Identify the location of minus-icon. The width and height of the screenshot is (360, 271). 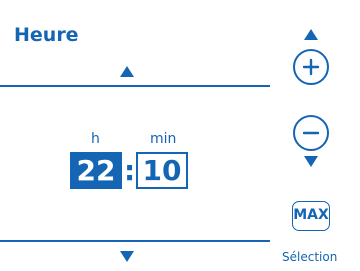
(311, 133).